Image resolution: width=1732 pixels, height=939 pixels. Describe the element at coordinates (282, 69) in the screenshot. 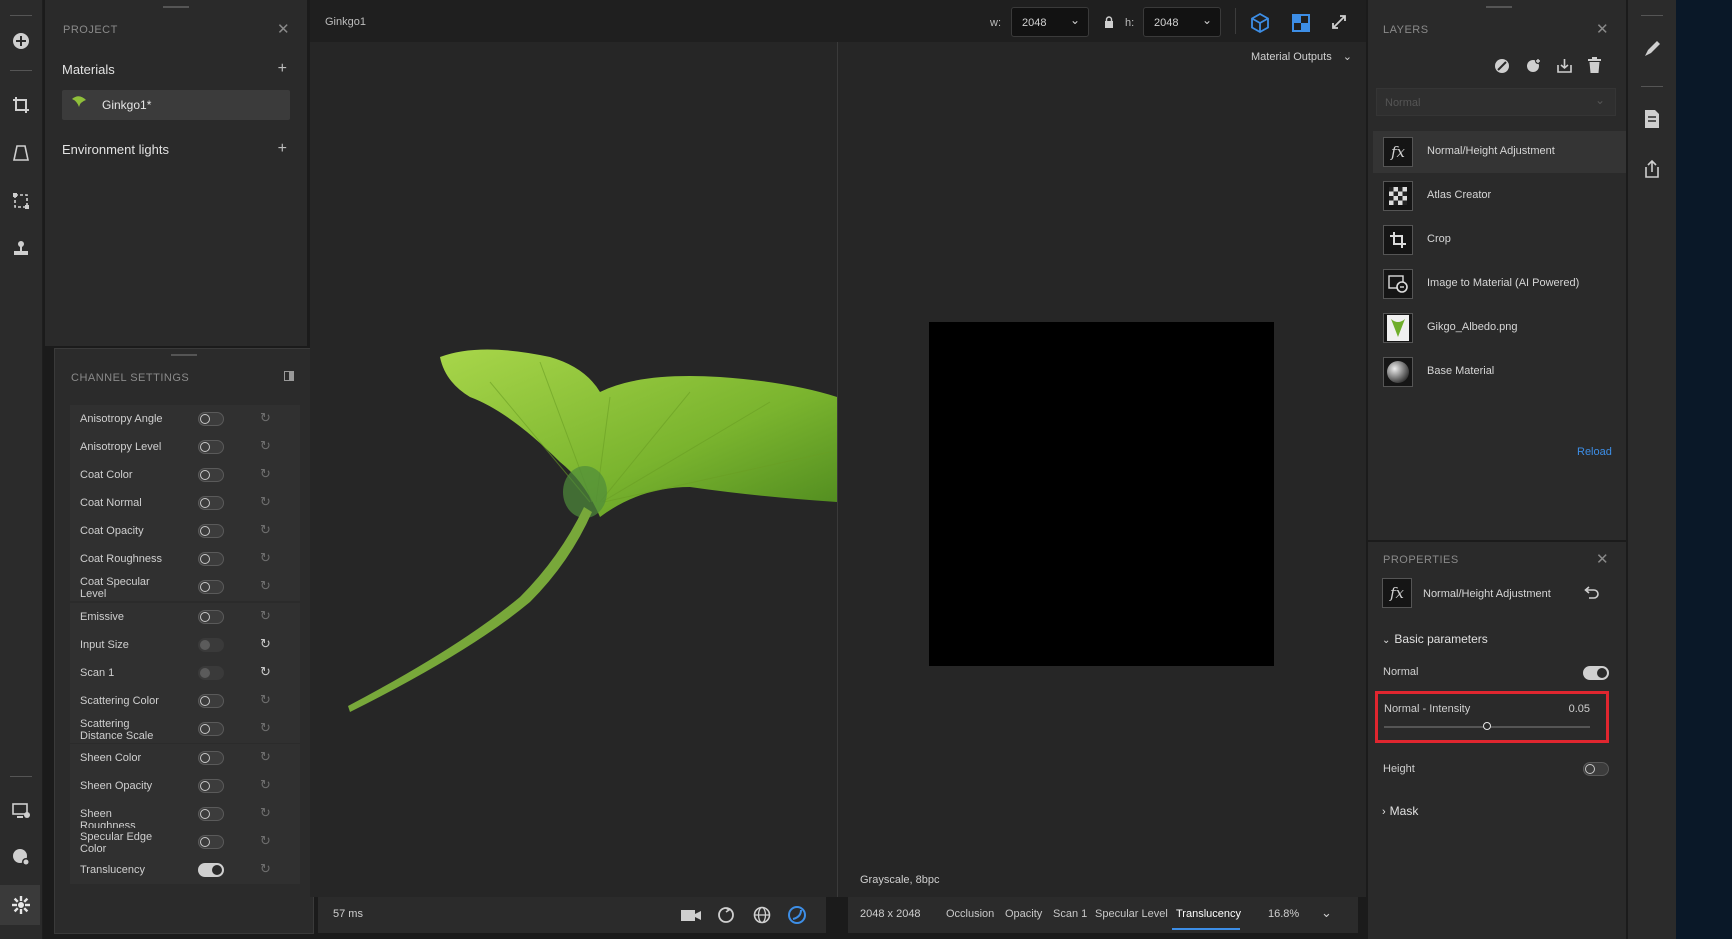

I see `add-material-icon: +` at that location.